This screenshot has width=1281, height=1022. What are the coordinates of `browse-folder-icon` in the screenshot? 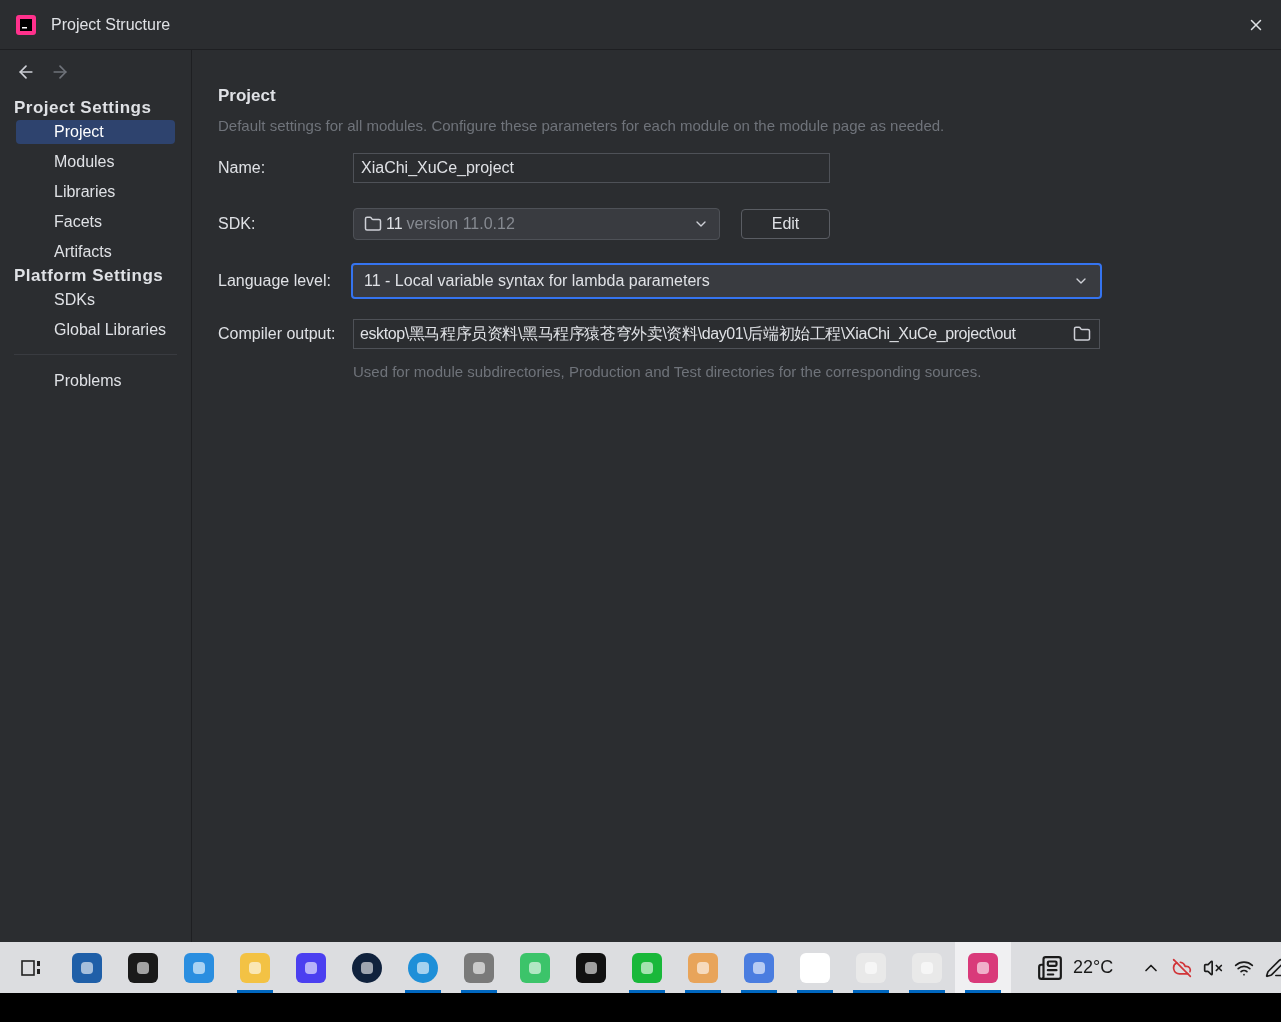 It's located at (1082, 334).